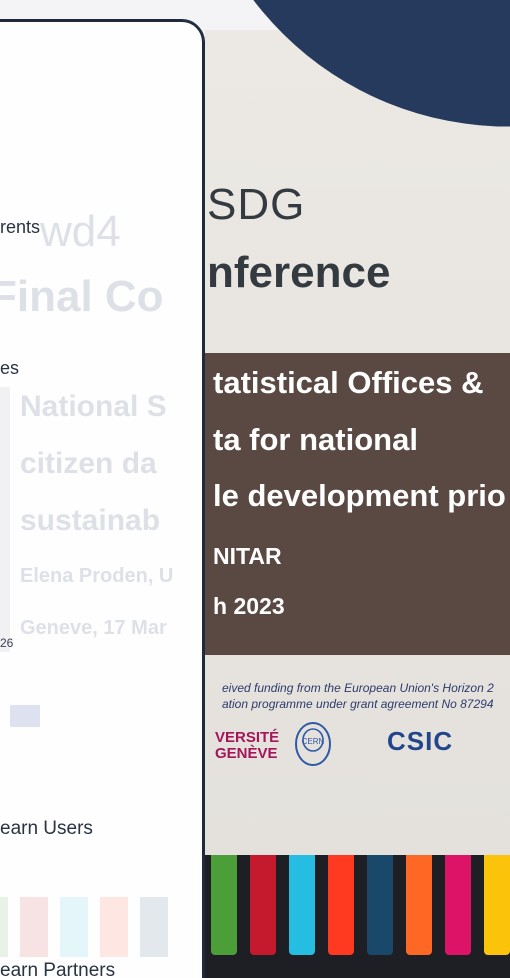  What do you see at coordinates (82, 296) in the screenshot?
I see `ghost-title-line-2: Final Co` at bounding box center [82, 296].